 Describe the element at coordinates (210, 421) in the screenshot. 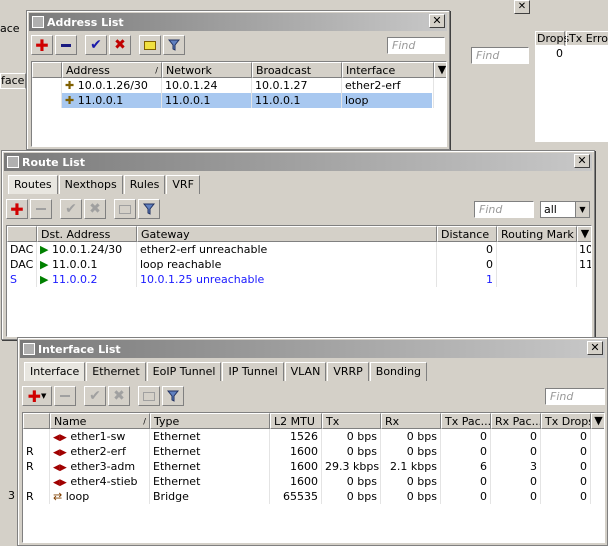

I see `column-header-type: Type` at that location.